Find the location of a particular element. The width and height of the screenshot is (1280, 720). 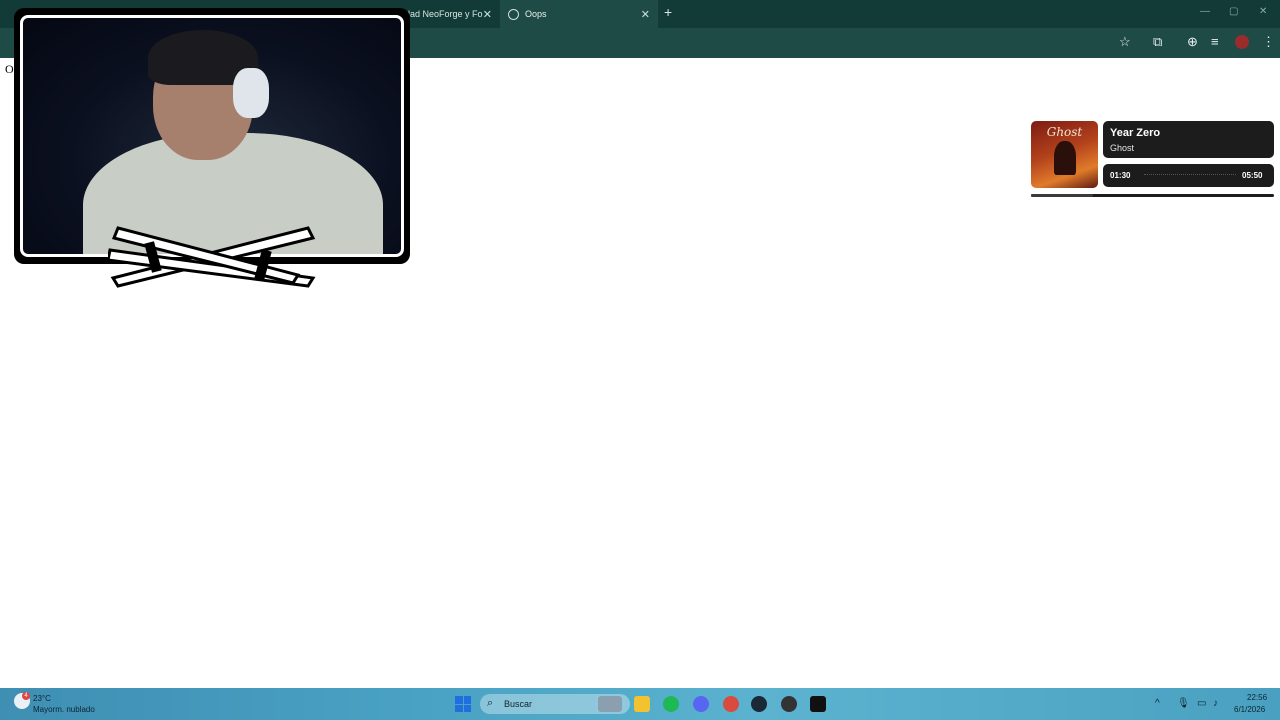

volume-icon: ♪ is located at coordinates (1215, 703).